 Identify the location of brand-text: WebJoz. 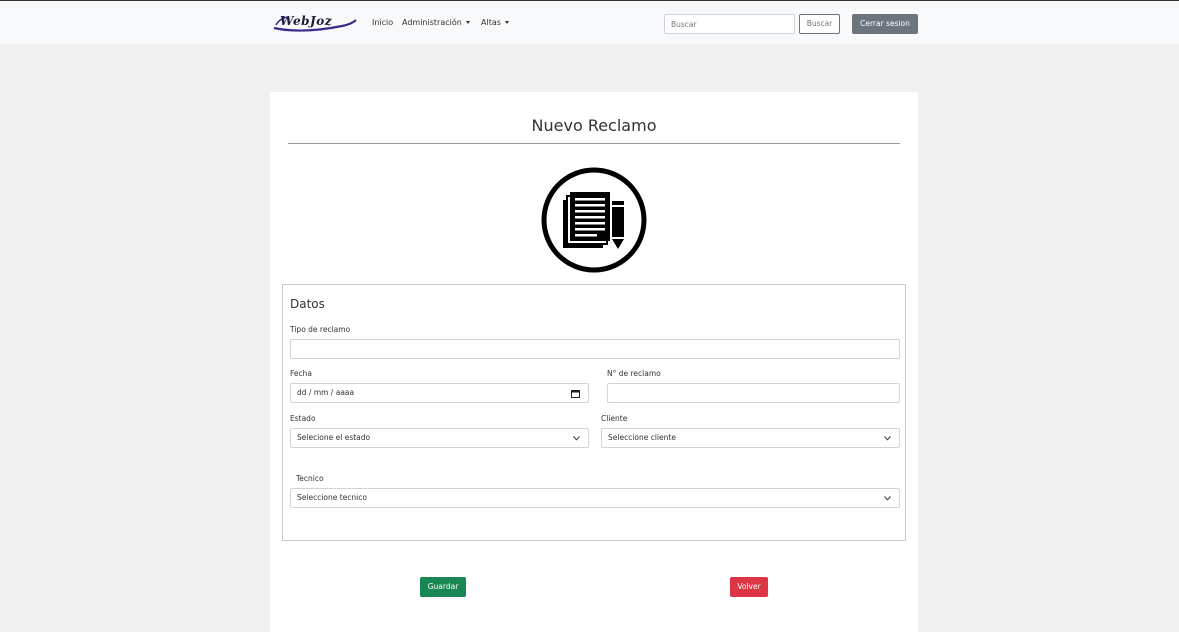
(306, 21).